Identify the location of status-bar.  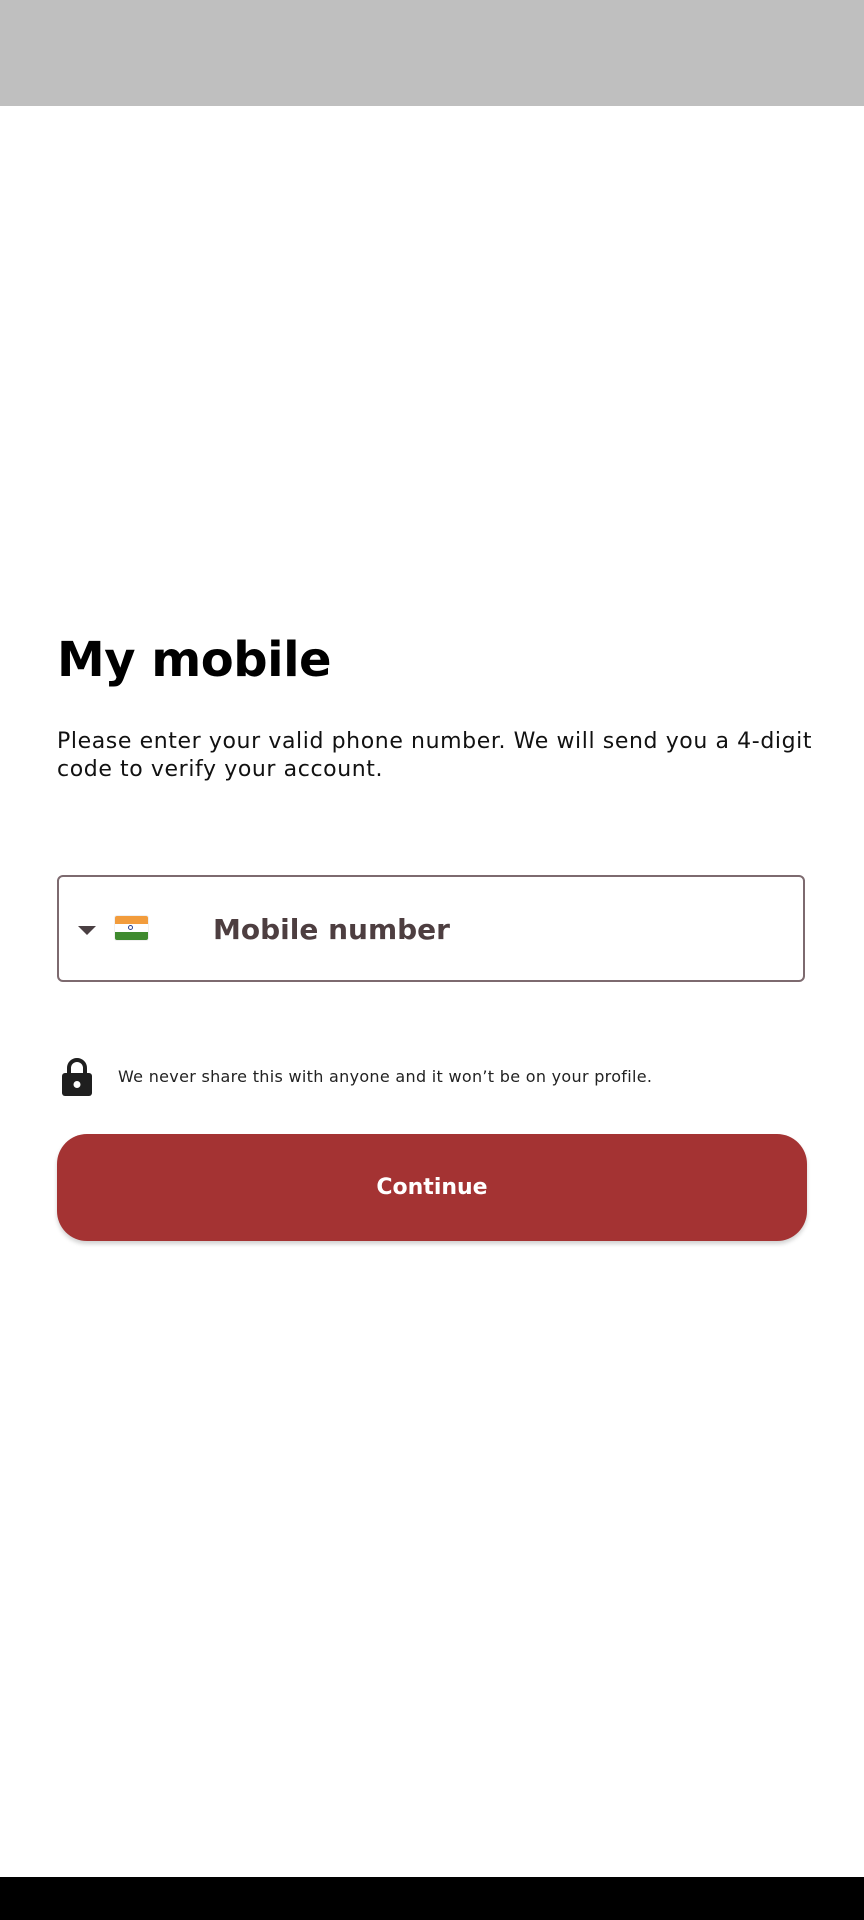
(432, 53).